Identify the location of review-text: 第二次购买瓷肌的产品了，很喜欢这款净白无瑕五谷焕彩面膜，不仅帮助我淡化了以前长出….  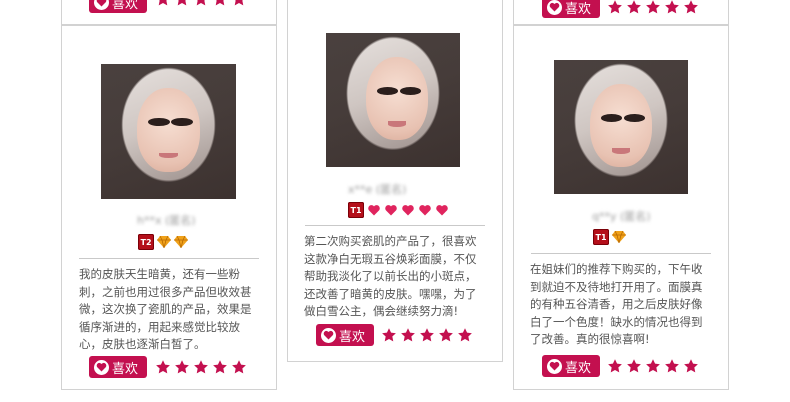
(390, 276).